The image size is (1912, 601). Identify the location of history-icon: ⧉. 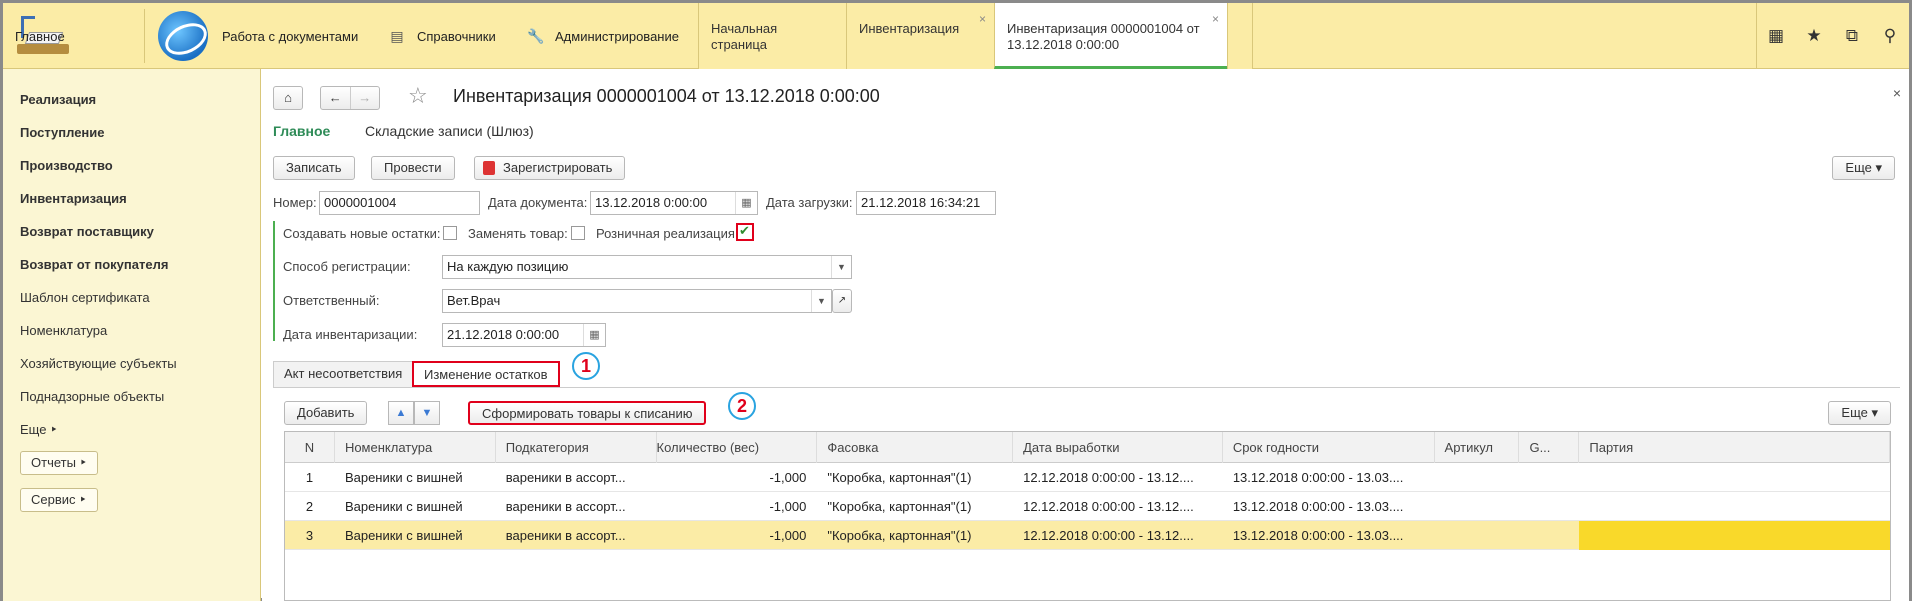
(1852, 36).